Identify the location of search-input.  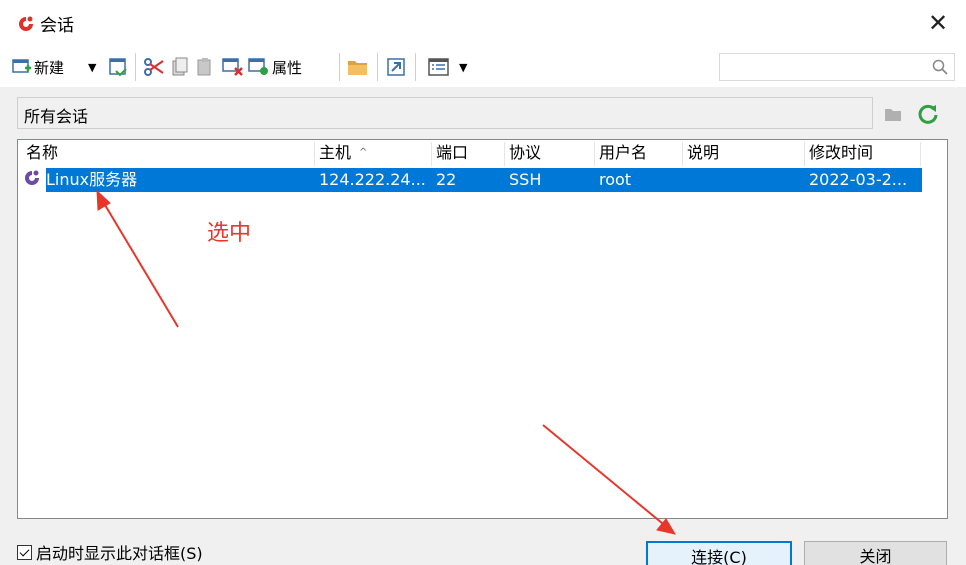
(837, 67).